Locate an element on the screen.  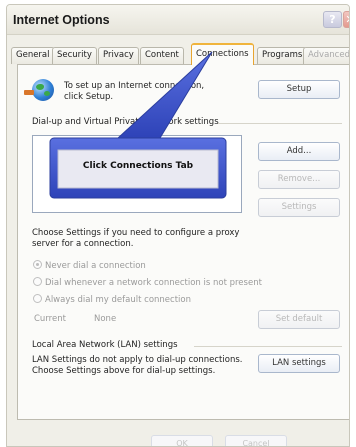
globe-connection-icon is located at coordinates (39, 90).